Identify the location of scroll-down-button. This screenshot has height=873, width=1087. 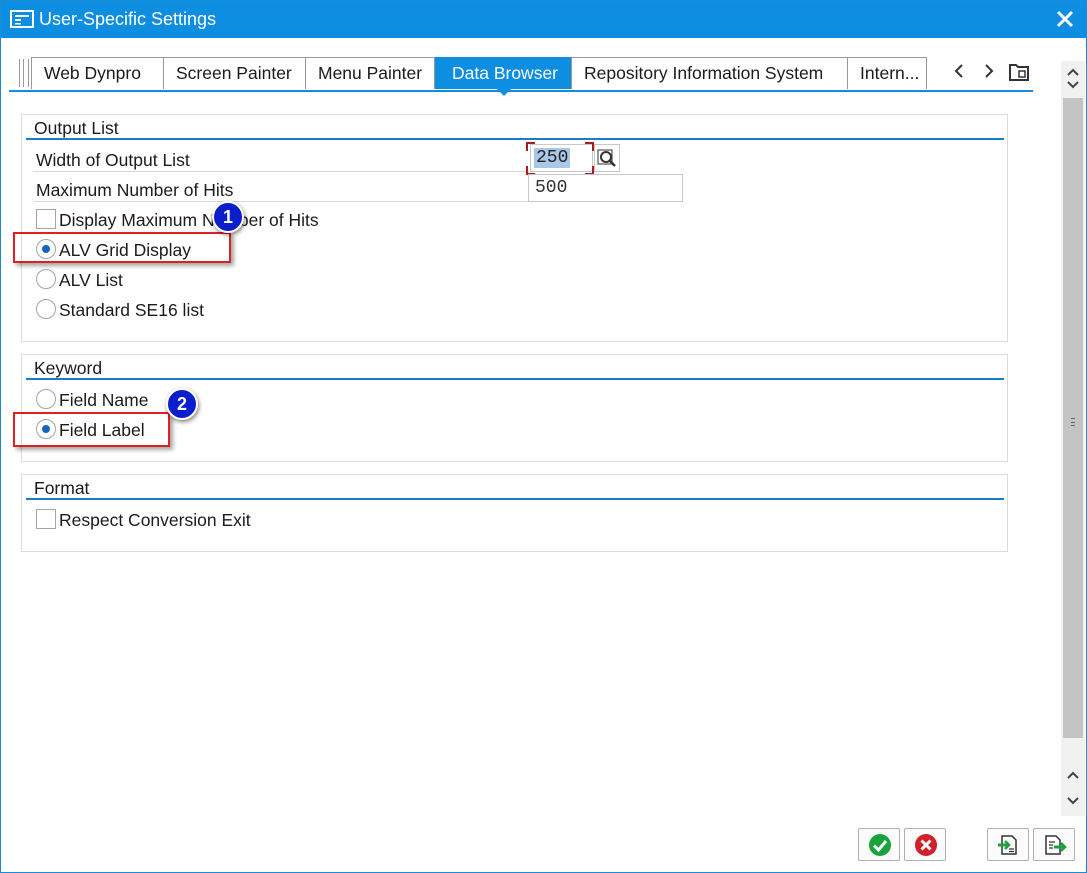
(1073, 800).